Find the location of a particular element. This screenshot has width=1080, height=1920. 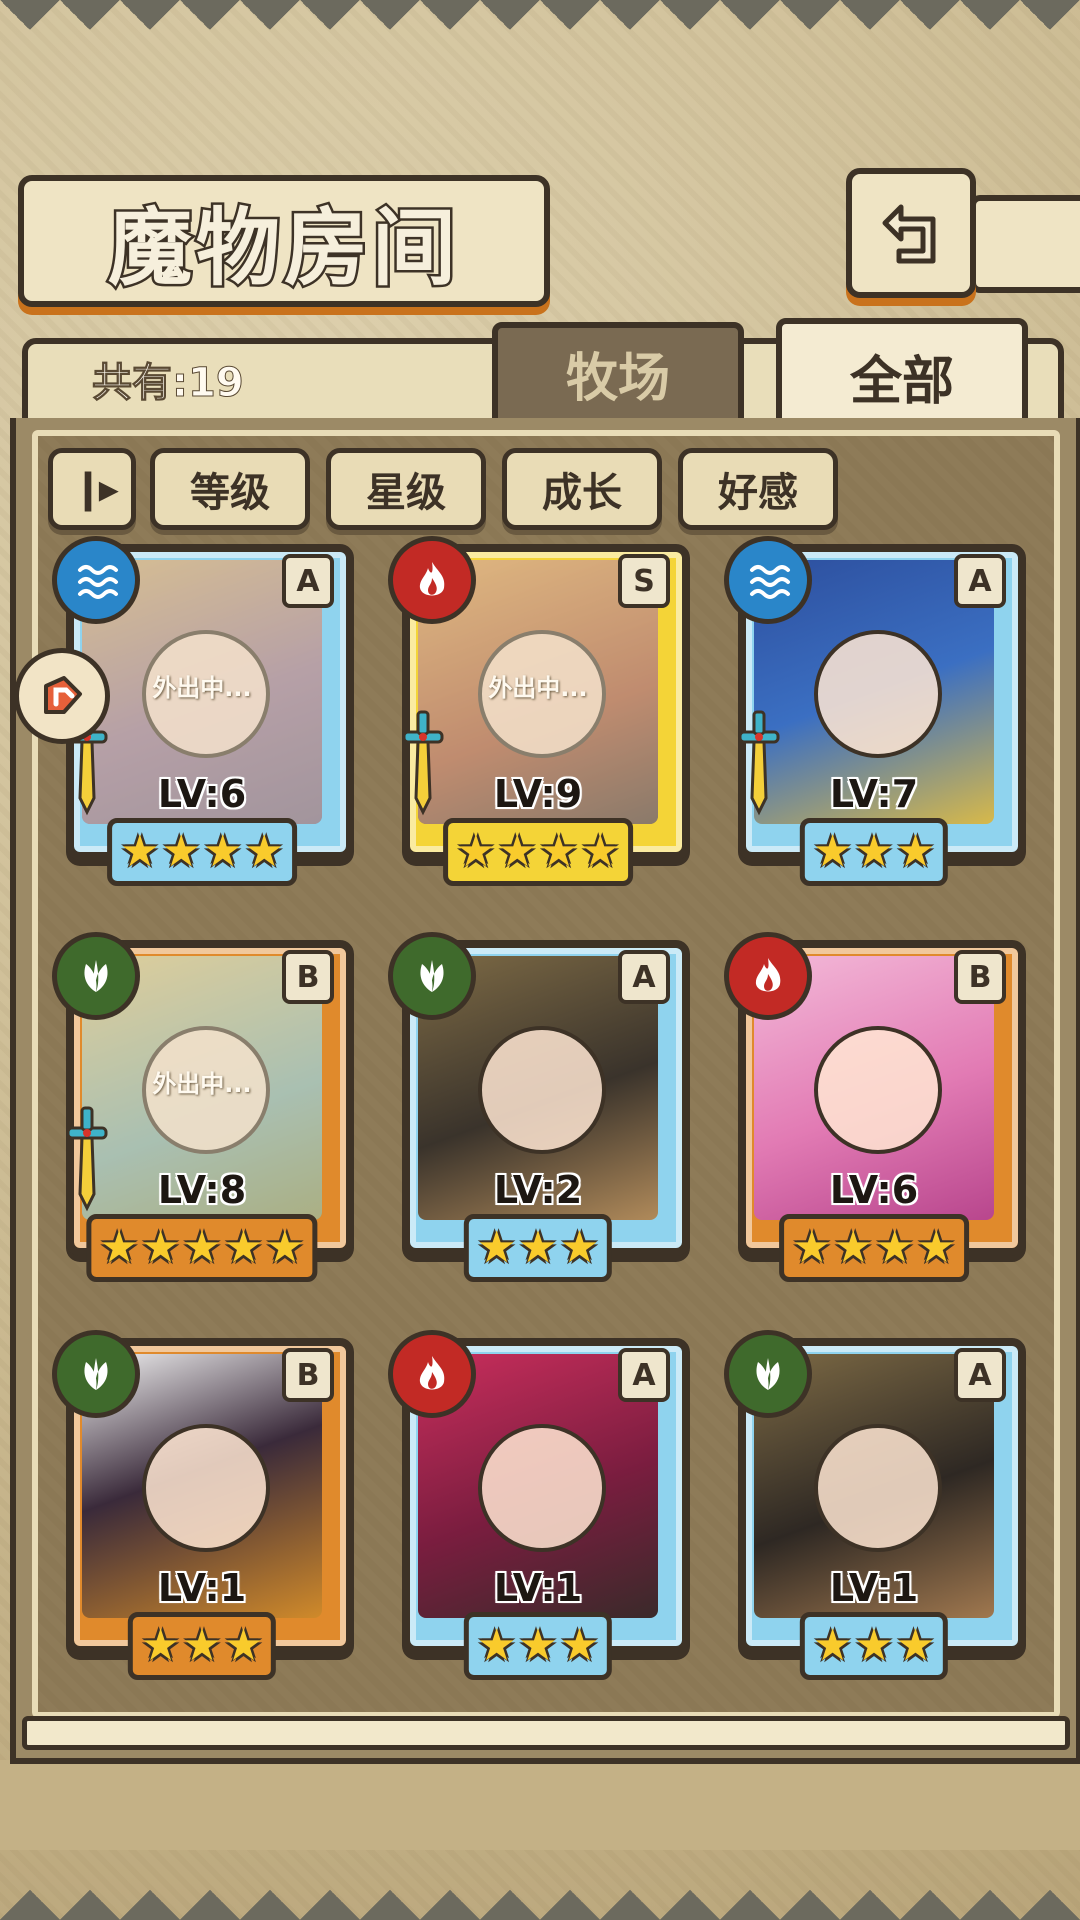

filter-level-button: 等级 is located at coordinates (230, 489).